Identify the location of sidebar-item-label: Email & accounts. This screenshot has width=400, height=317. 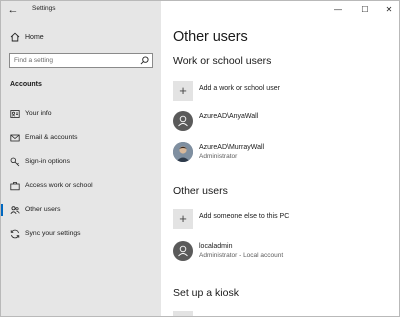
(51, 137).